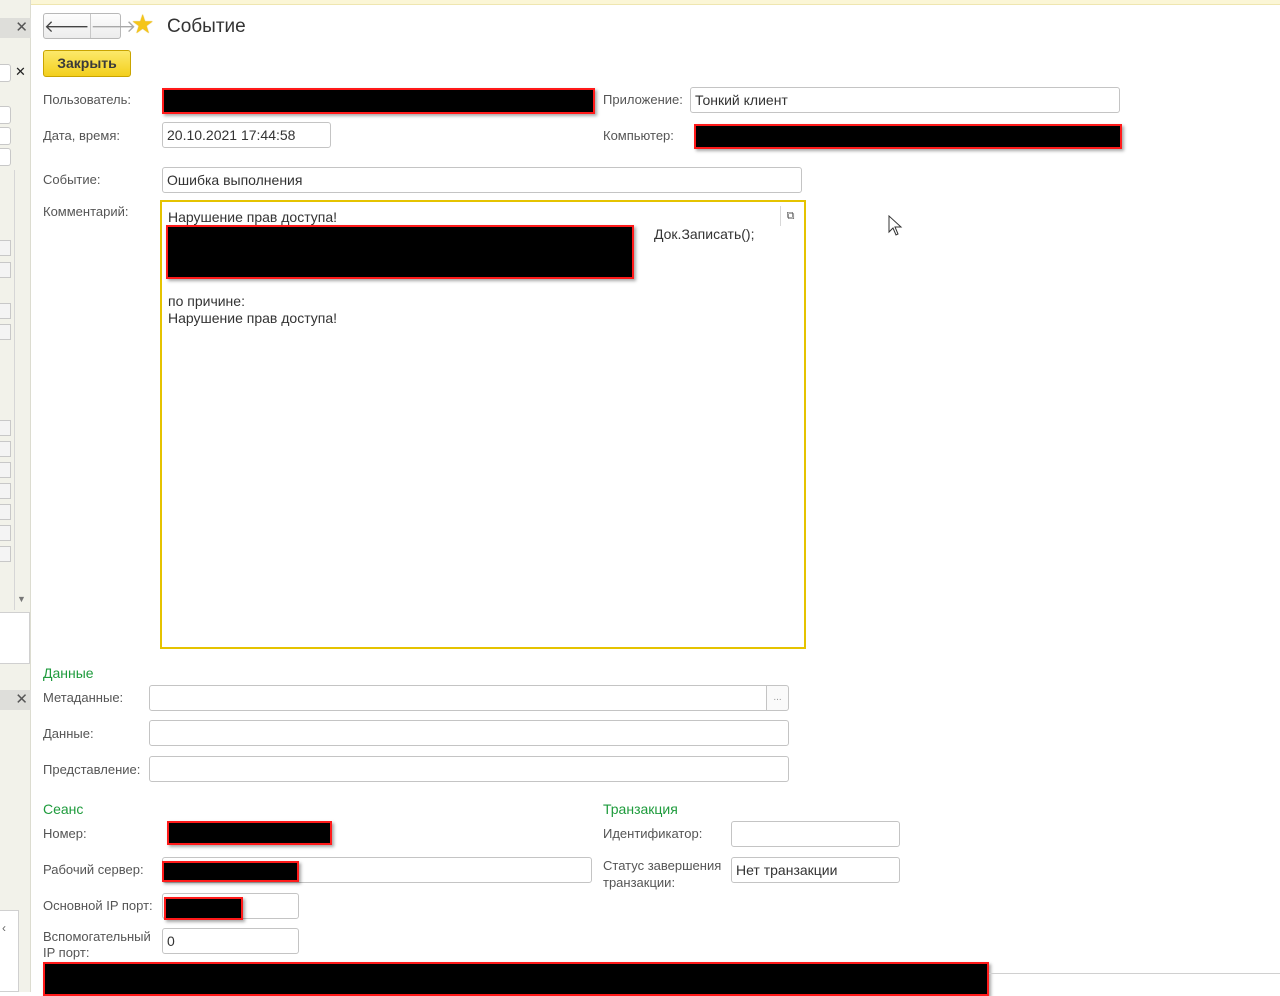 The image size is (1280, 996). What do you see at coordinates (230, 871) in the screenshot?
I see `server-redacted` at bounding box center [230, 871].